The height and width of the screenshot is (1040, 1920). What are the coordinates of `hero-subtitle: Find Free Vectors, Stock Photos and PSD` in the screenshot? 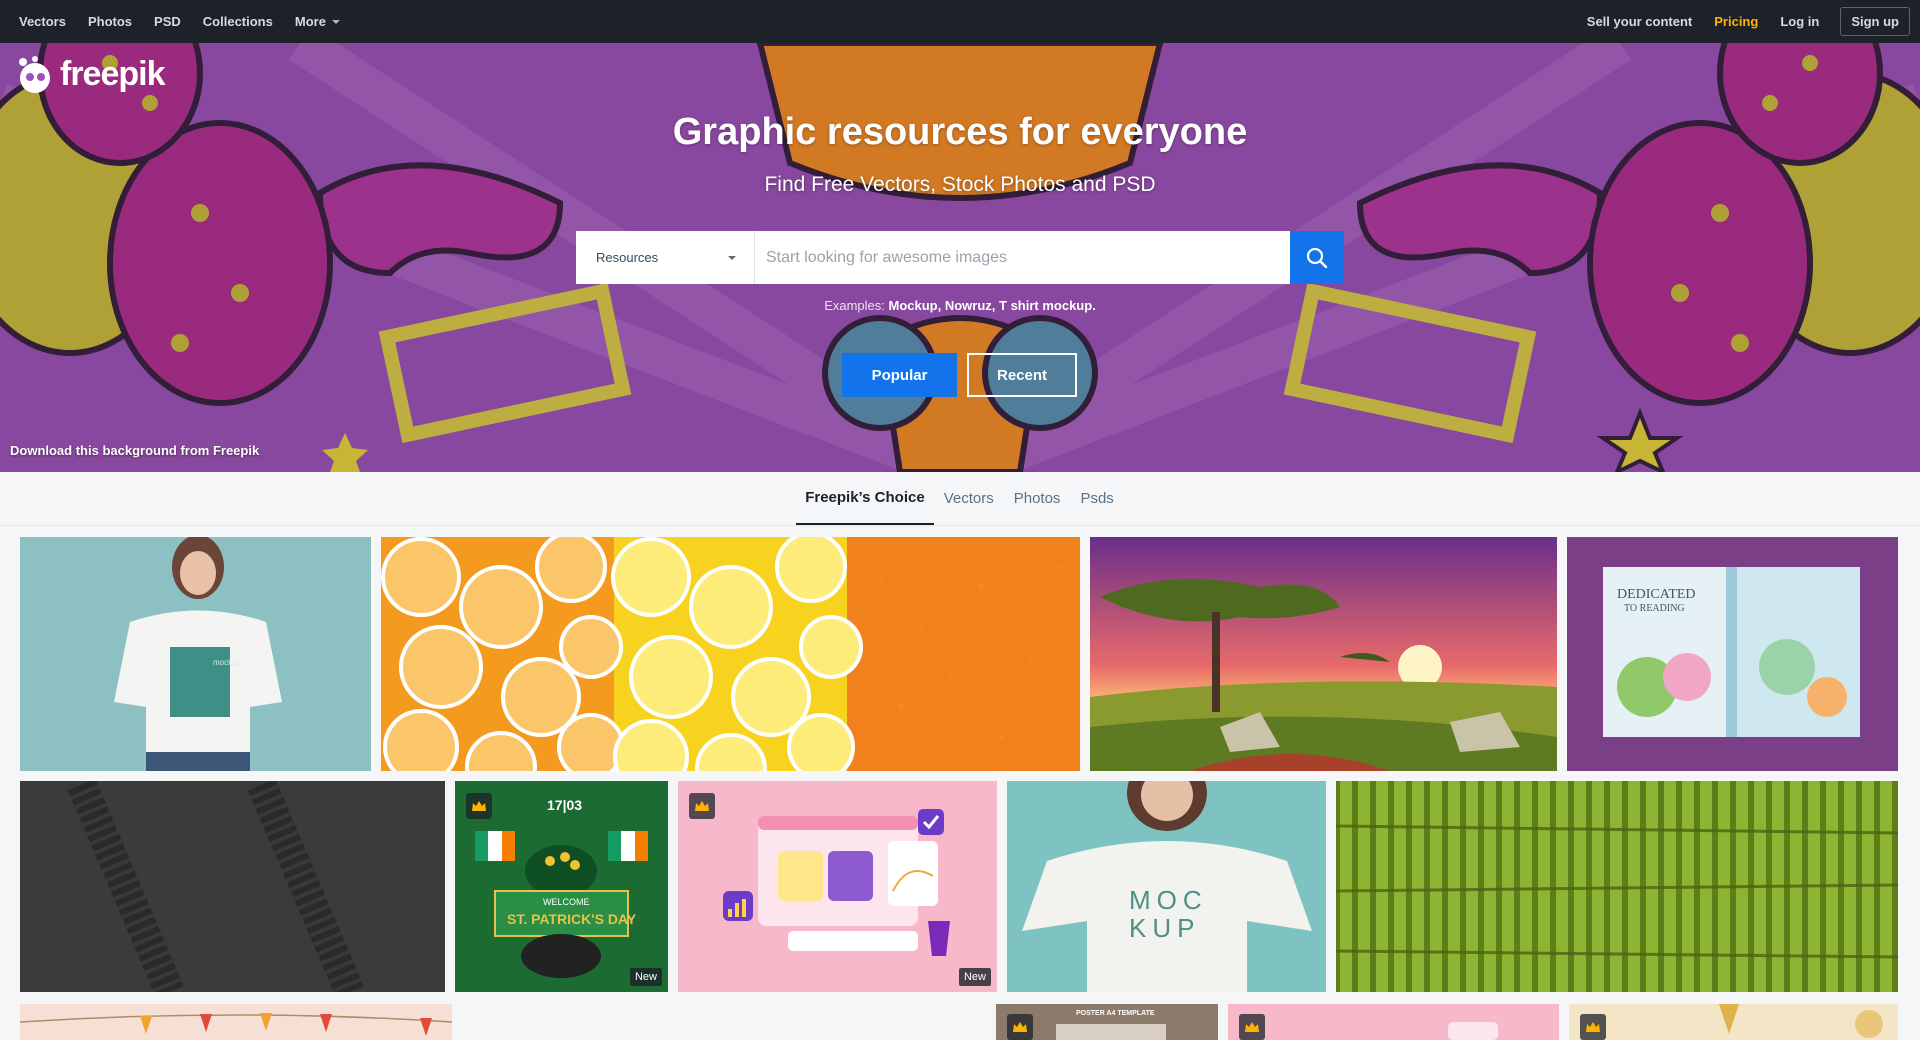 It's located at (960, 184).